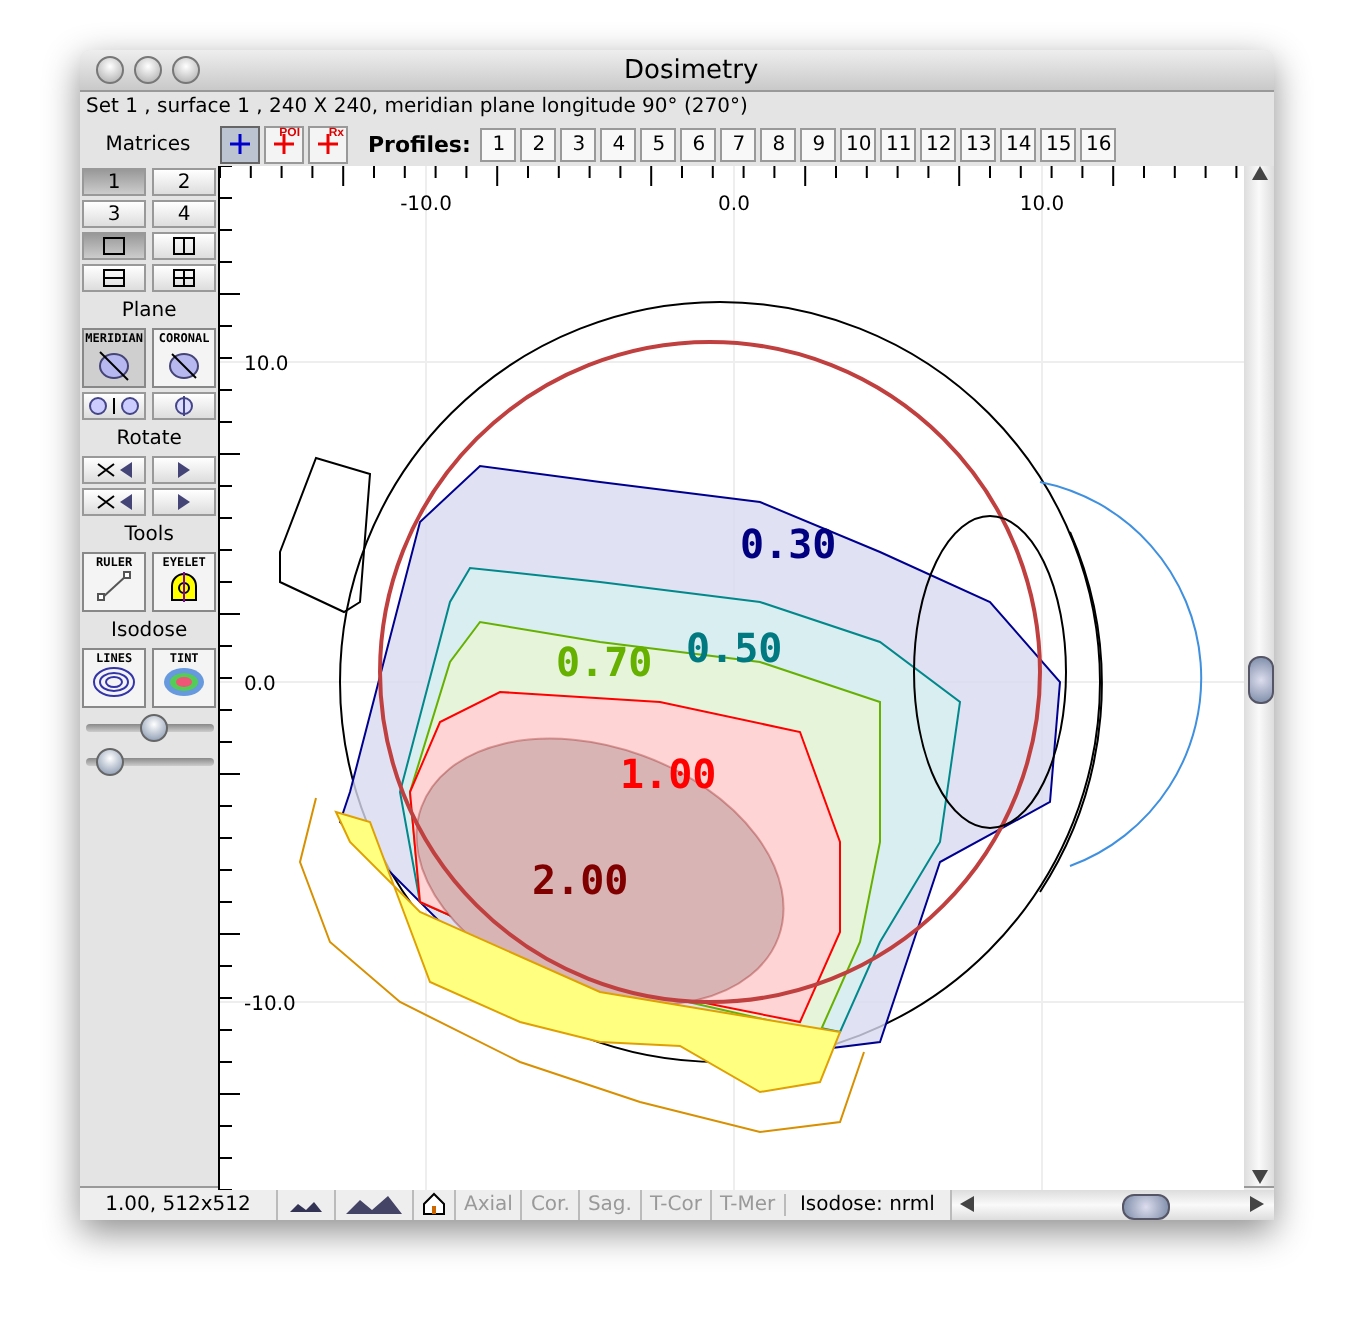 This screenshot has width=1354, height=1330. Describe the element at coordinates (498, 144) in the screenshot. I see `profile-button: 1` at that location.